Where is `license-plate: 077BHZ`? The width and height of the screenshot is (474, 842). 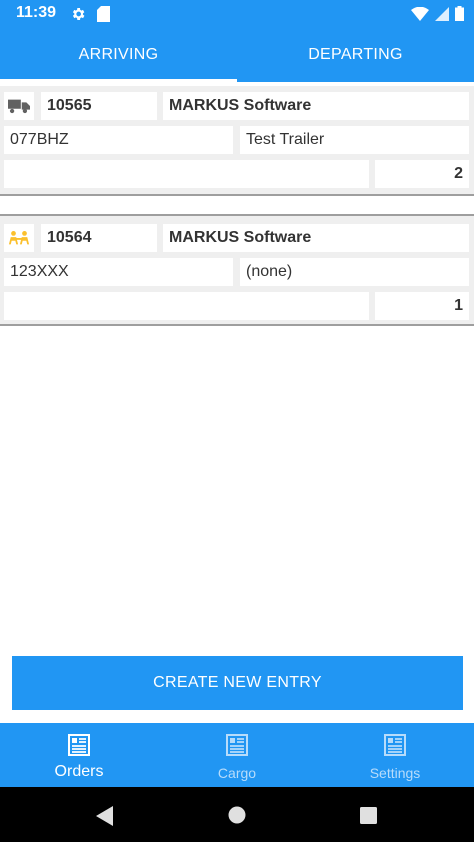 license-plate: 077BHZ is located at coordinates (118, 140).